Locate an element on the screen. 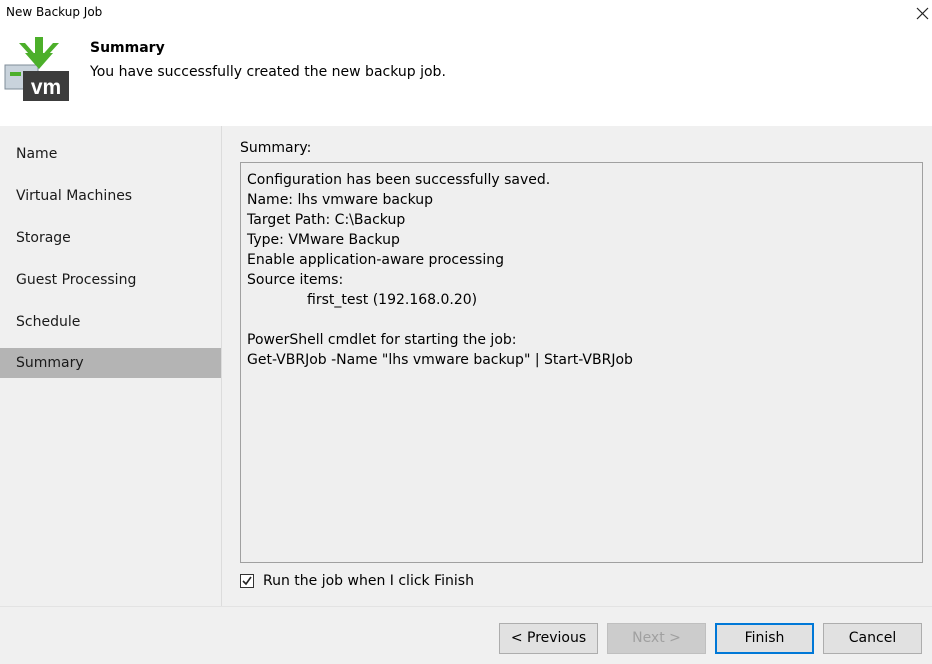 Image resolution: width=932 pixels, height=664 pixels. wizard-footer: < Previous Next > Finish Cancel is located at coordinates (466, 635).